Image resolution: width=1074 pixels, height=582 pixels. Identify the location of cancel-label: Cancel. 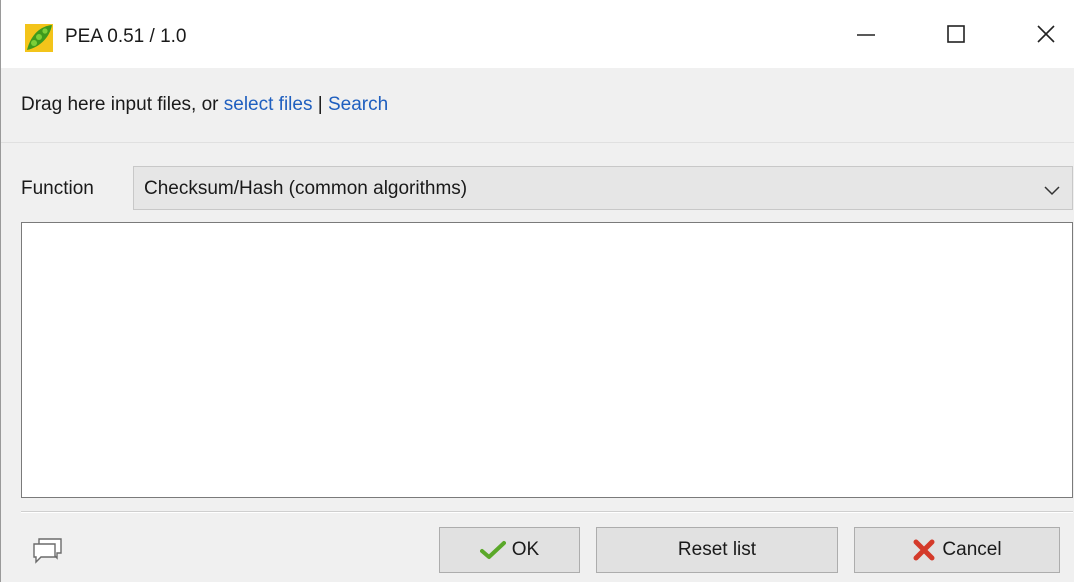
(972, 549).